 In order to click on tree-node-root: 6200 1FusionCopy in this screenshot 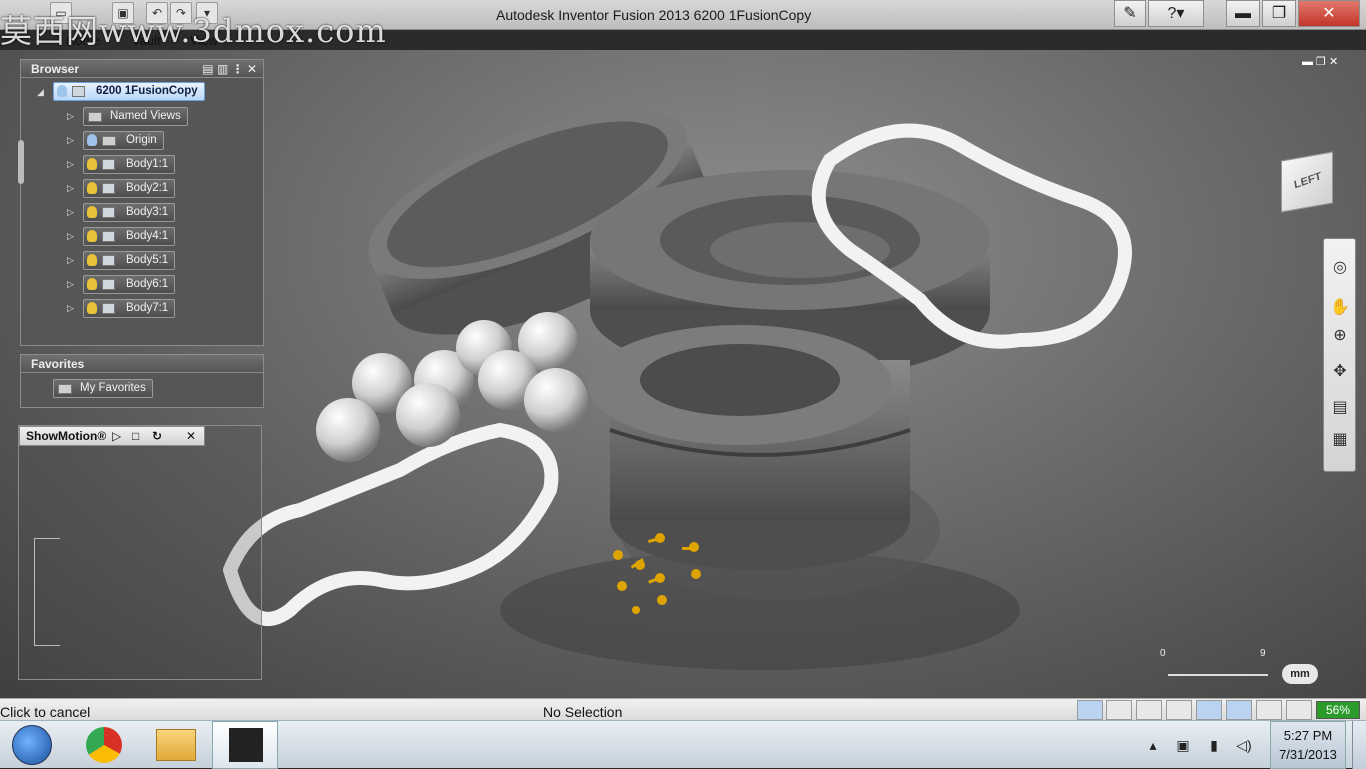, I will do `click(129, 91)`.